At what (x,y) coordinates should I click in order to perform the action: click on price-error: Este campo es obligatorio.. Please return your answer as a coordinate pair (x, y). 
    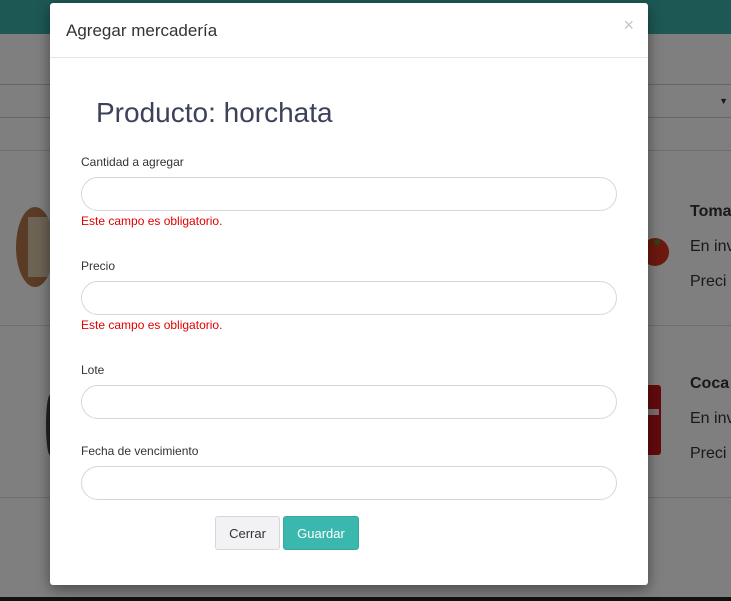
    Looking at the image, I should click on (152, 325).